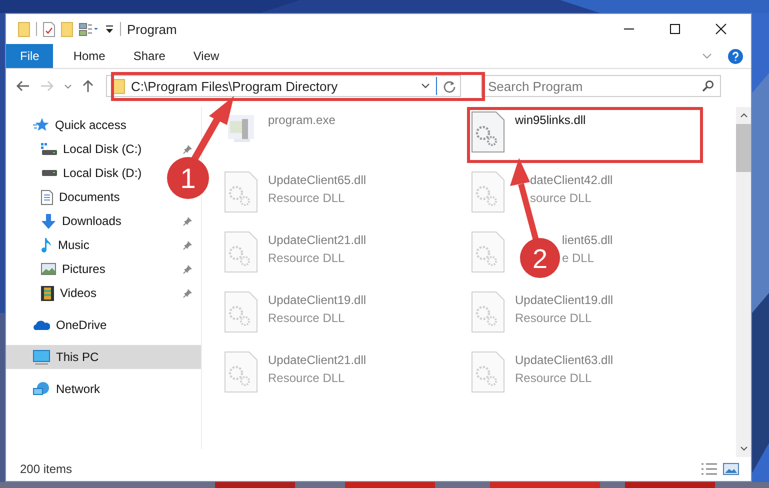  Describe the element at coordinates (46, 245) in the screenshot. I see `music-note-icon` at that location.